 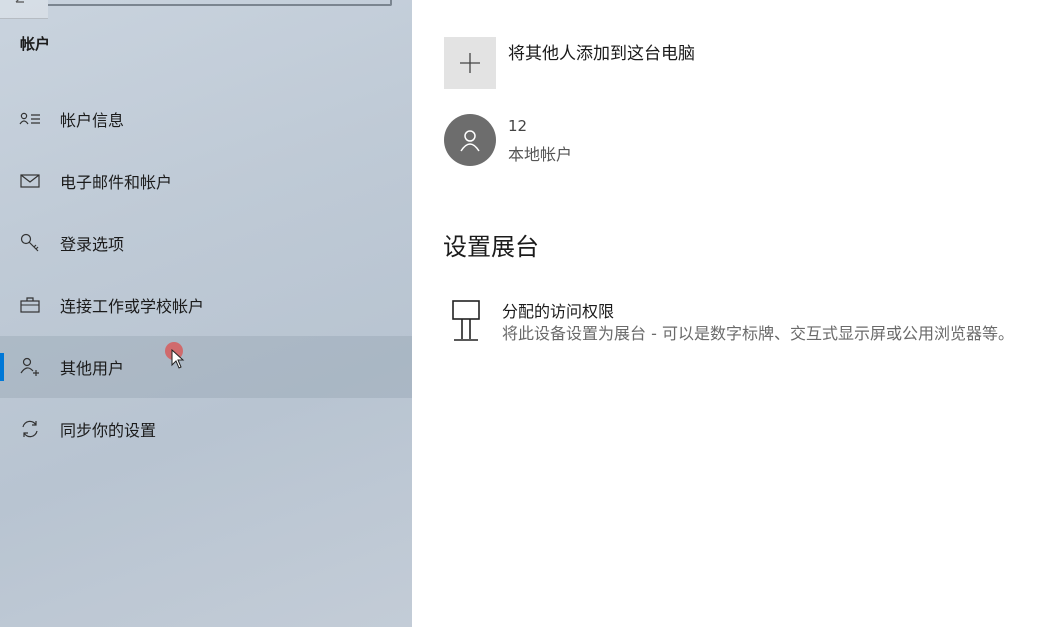 What do you see at coordinates (30, 305) in the screenshot?
I see `briefcase-icon` at bounding box center [30, 305].